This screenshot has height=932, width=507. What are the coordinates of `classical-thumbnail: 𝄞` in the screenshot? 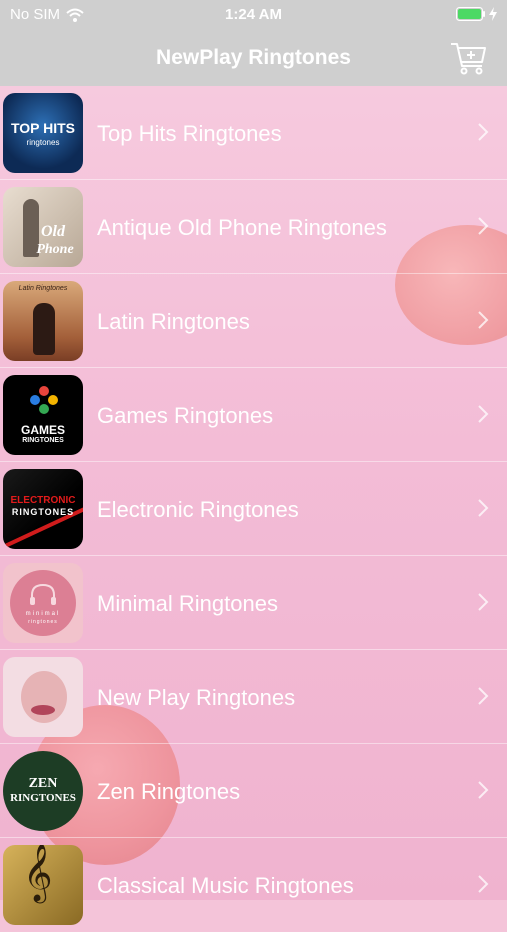 It's located at (43, 885).